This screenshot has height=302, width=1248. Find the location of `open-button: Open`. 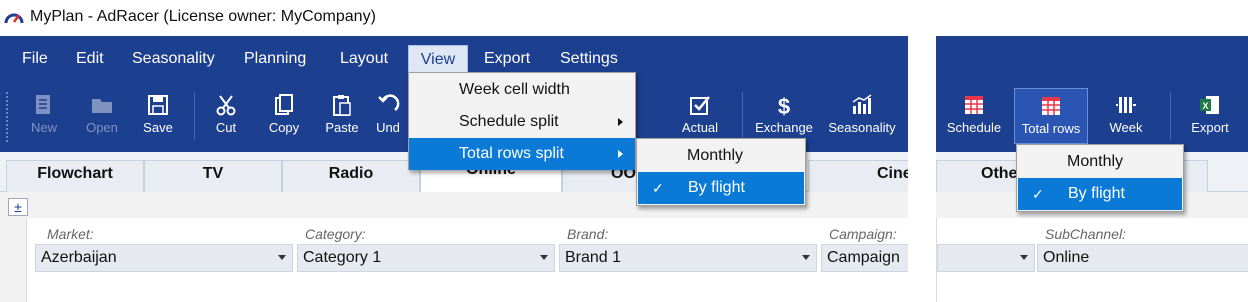

open-button: Open is located at coordinates (102, 116).